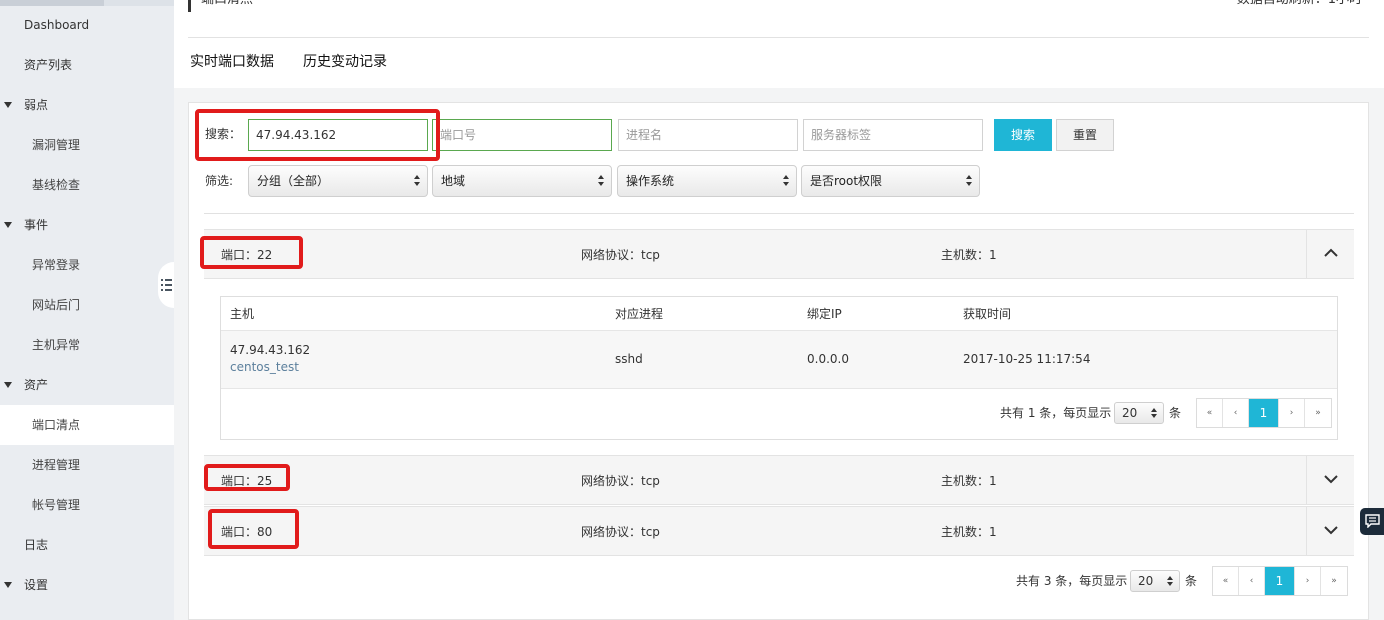 The height and width of the screenshot is (620, 1384). I want to click on ip-search-input, so click(338, 135).